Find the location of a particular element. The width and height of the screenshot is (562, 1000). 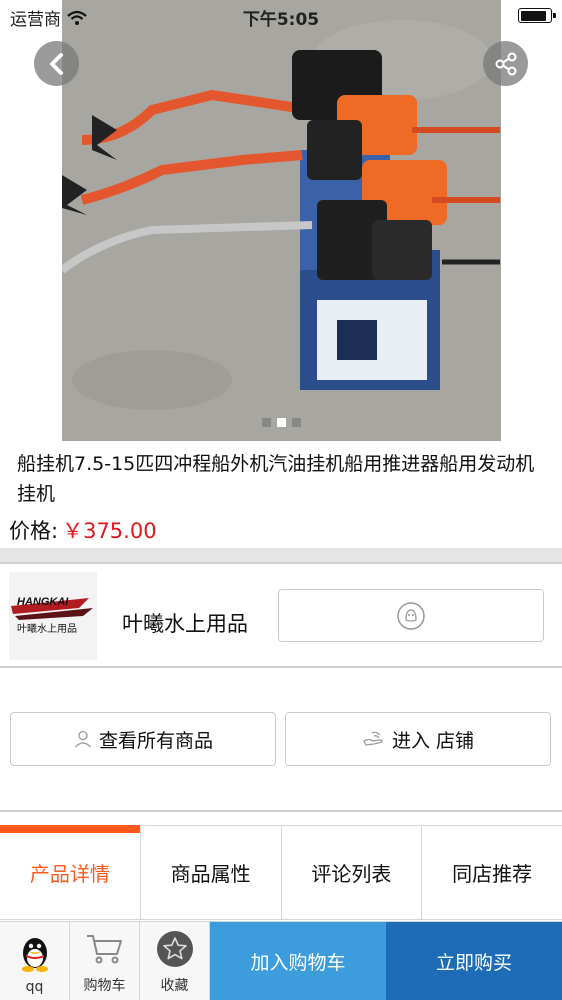

price-row: 价格: ￥375.00 is located at coordinates (83, 530).